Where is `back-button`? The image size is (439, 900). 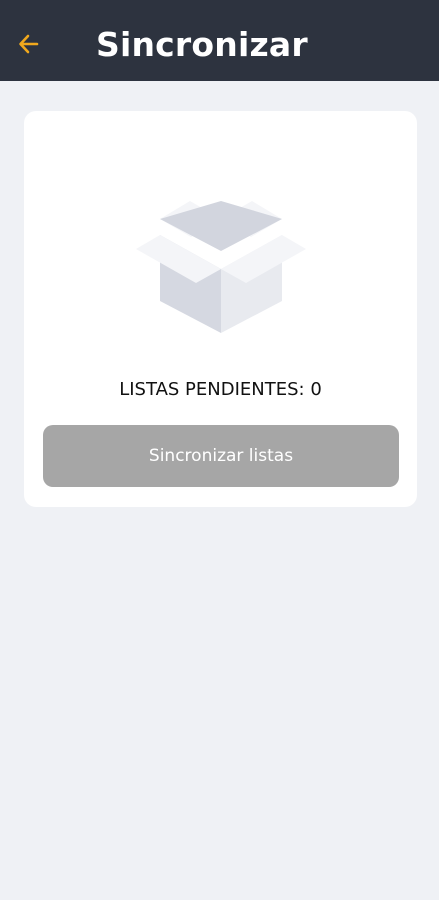
back-button is located at coordinates (29, 44).